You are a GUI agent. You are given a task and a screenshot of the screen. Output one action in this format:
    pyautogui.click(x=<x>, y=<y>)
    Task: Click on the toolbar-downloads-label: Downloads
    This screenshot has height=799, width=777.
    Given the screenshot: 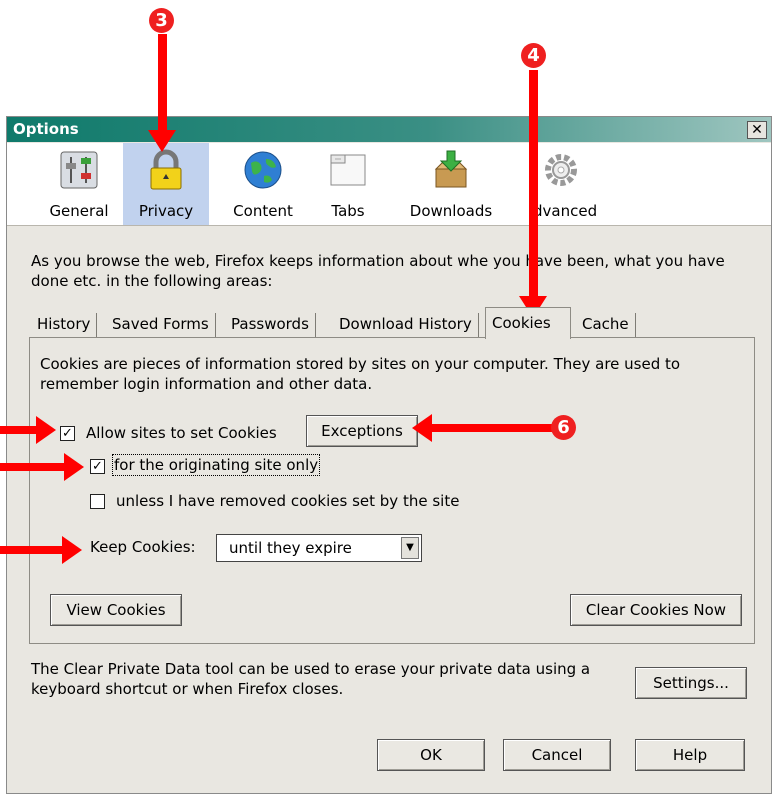 What is the action you would take?
    pyautogui.click(x=451, y=211)
    